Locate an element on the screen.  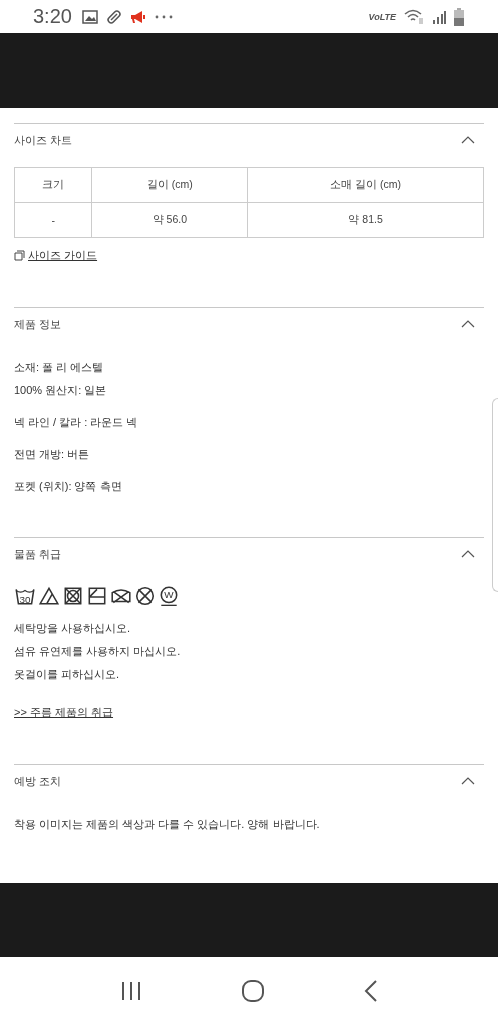
home-icon is located at coordinates (253, 990).